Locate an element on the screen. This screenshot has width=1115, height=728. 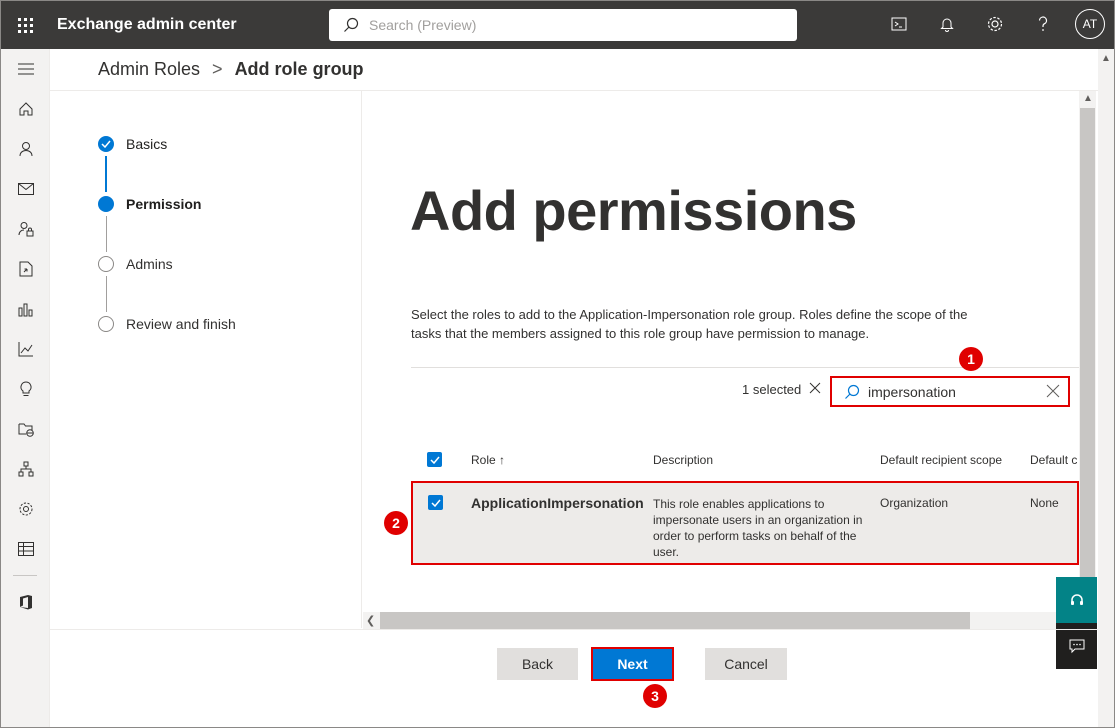
clear-filter-button is located at coordinates (1053, 393).